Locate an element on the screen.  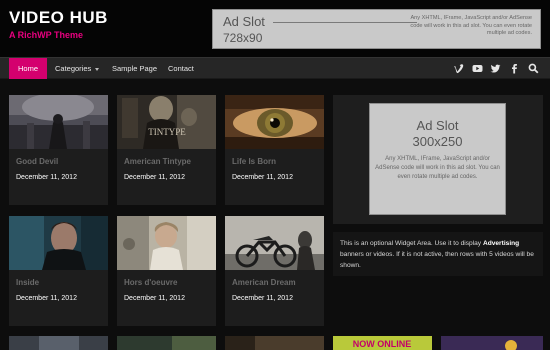
site-tagline: A RichWP Theme is located at coordinates (46, 35).